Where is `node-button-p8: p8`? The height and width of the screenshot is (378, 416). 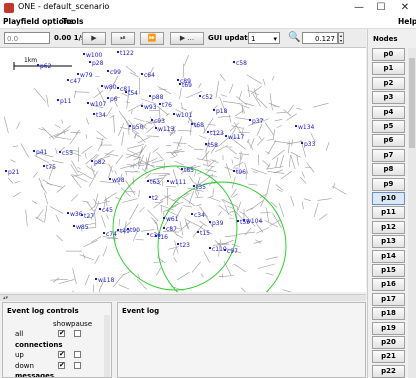
node-button-p8: p8 is located at coordinates (388, 170).